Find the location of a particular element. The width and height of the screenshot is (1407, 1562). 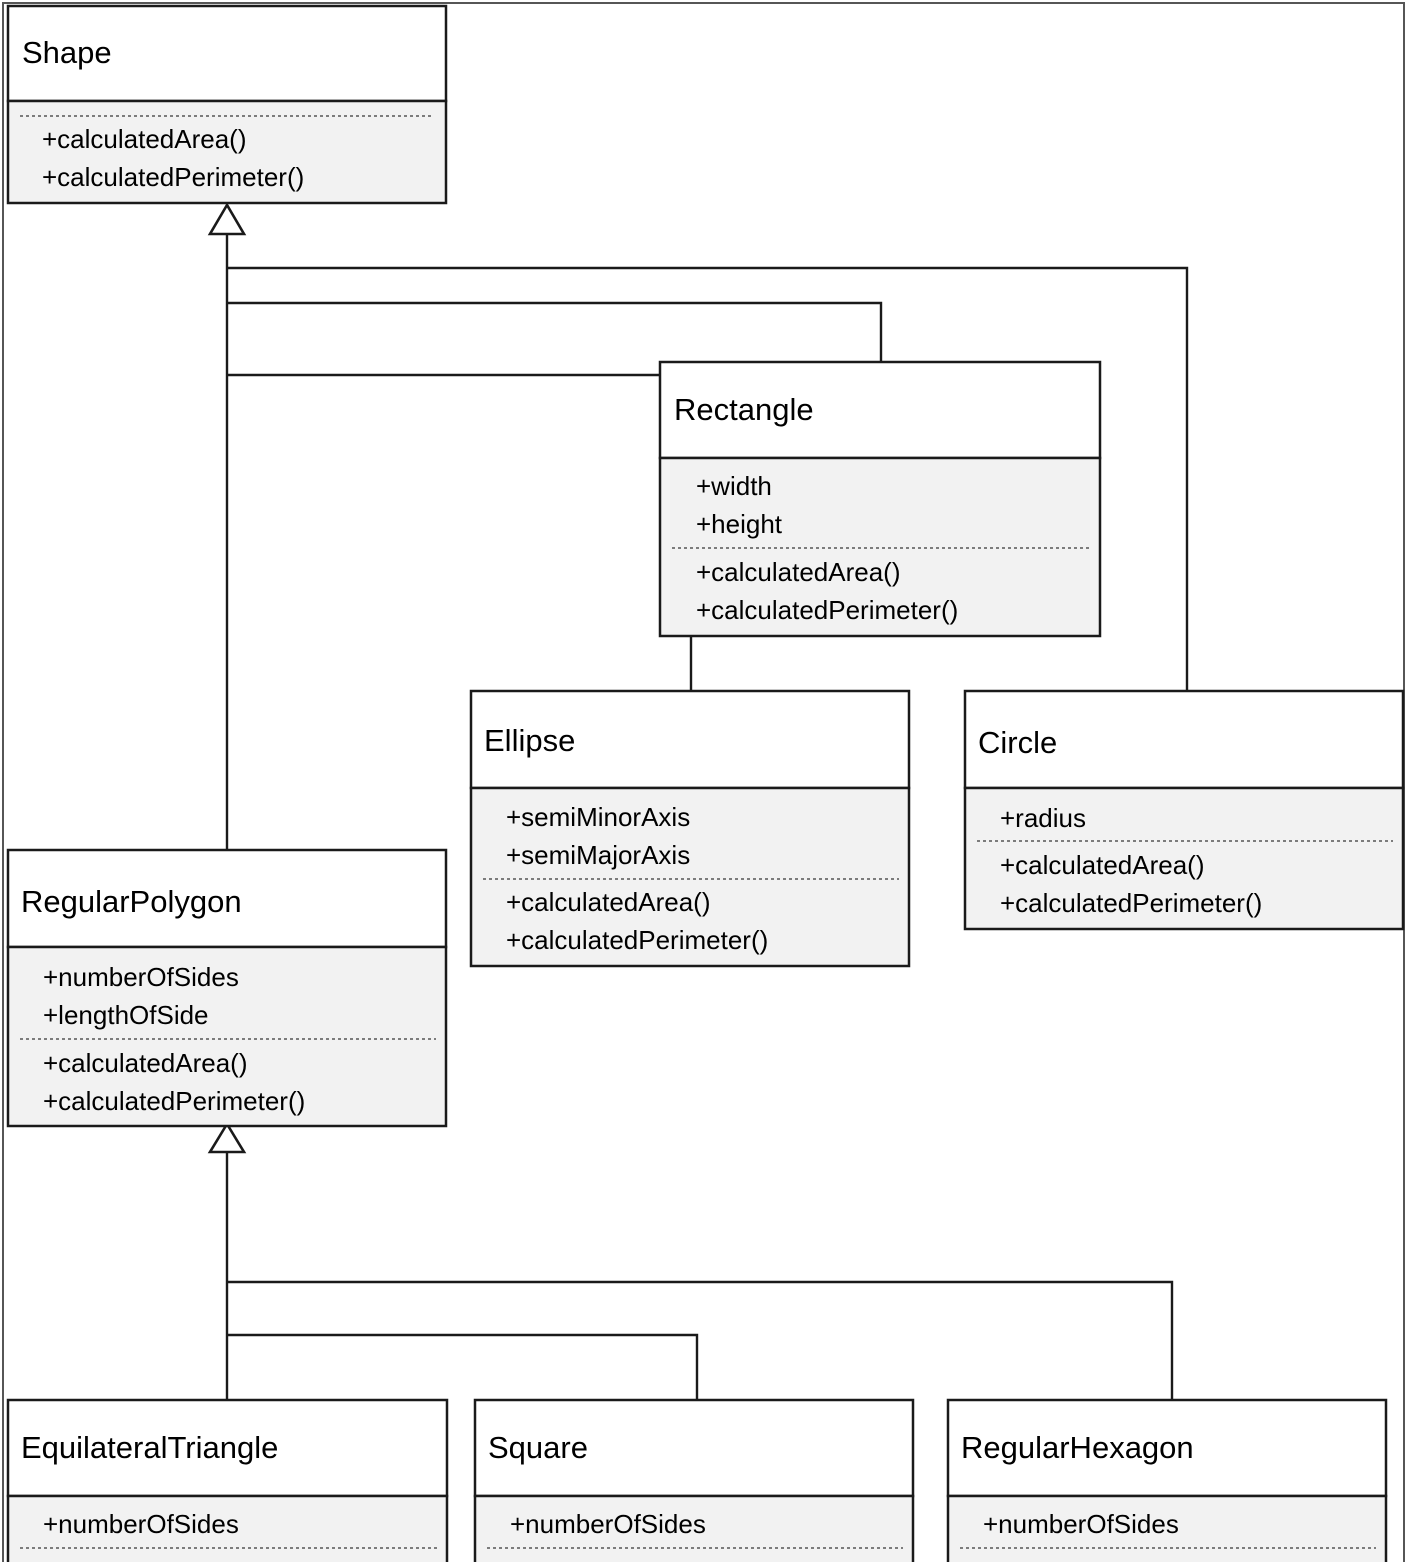

ellipse-attribute: +semiMajorAxis is located at coordinates (598, 855).